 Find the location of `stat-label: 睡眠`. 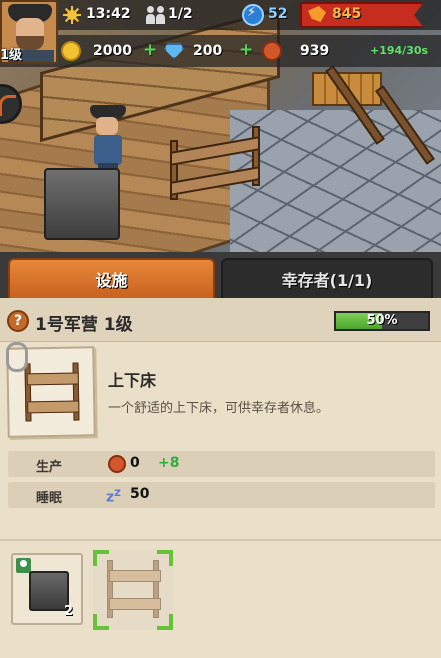

stat-label: 睡眠 is located at coordinates (49, 498).